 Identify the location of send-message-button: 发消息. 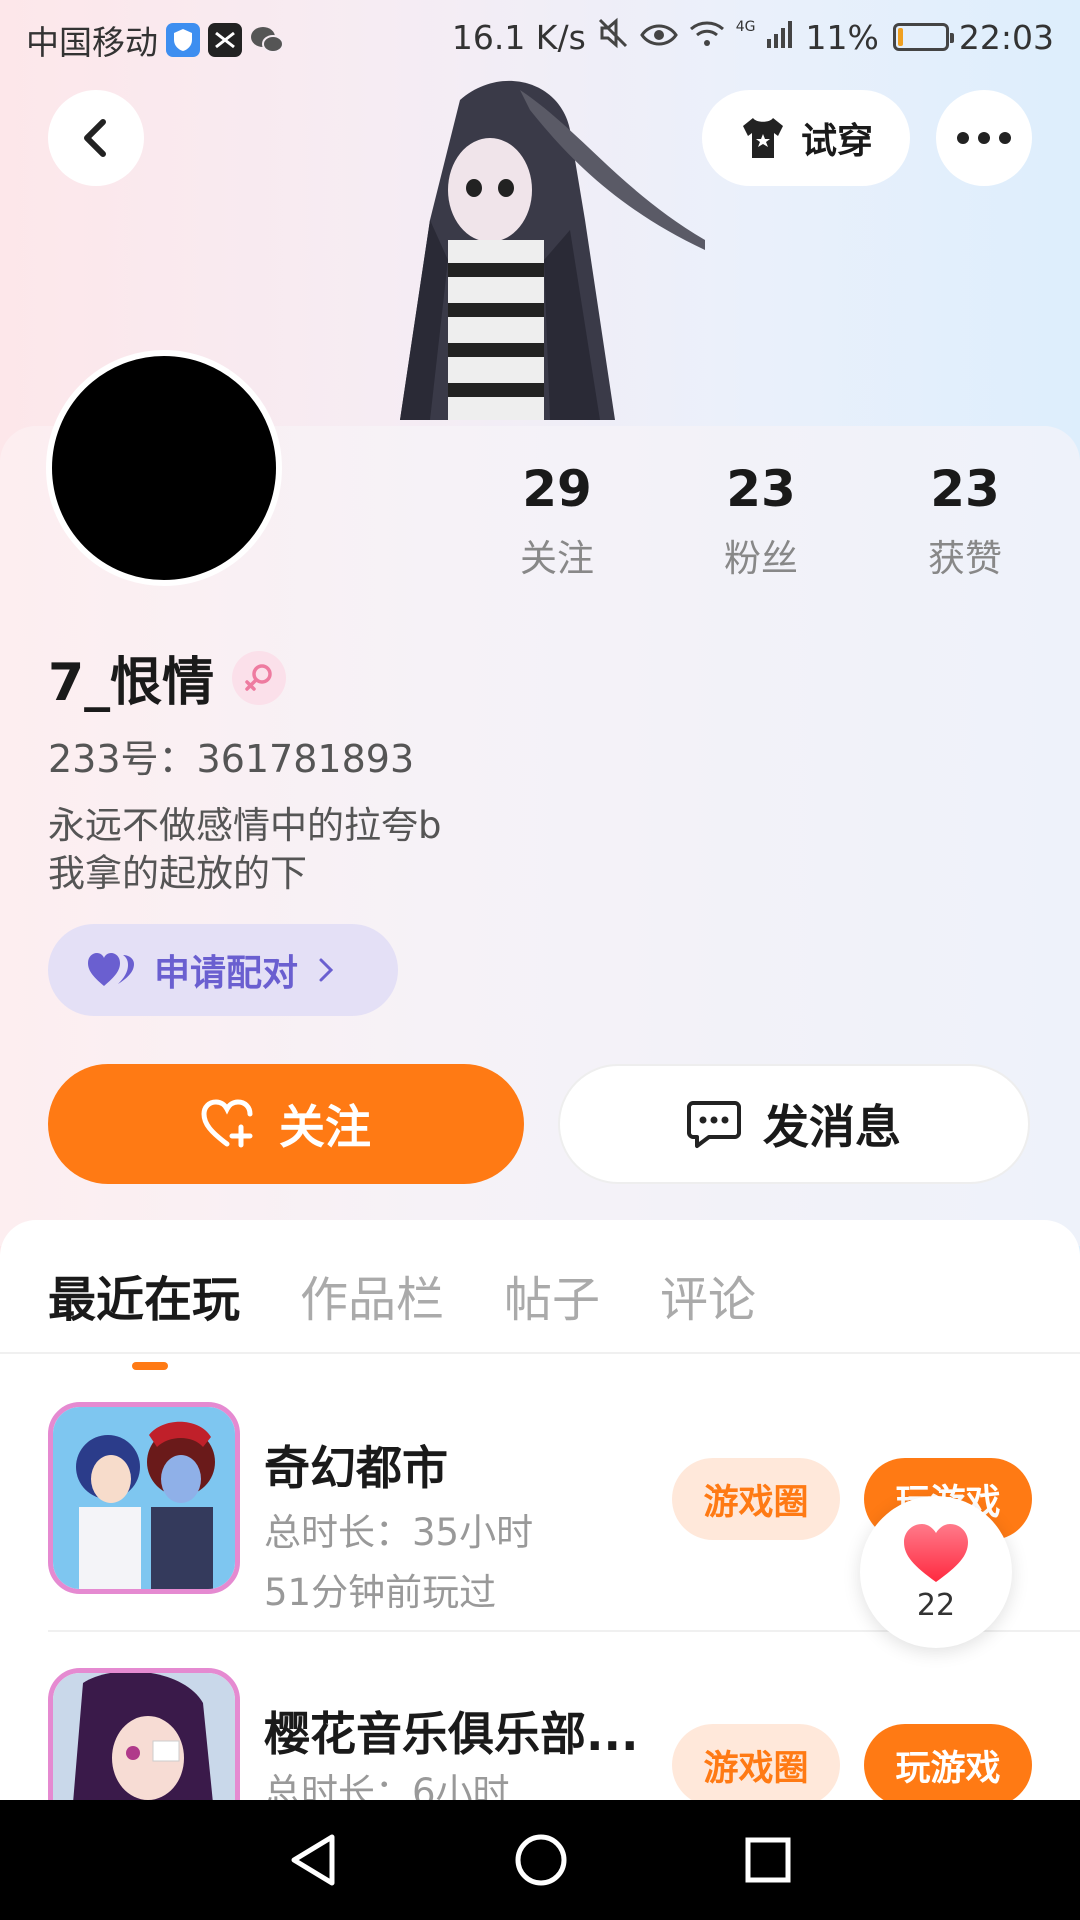
(794, 1124).